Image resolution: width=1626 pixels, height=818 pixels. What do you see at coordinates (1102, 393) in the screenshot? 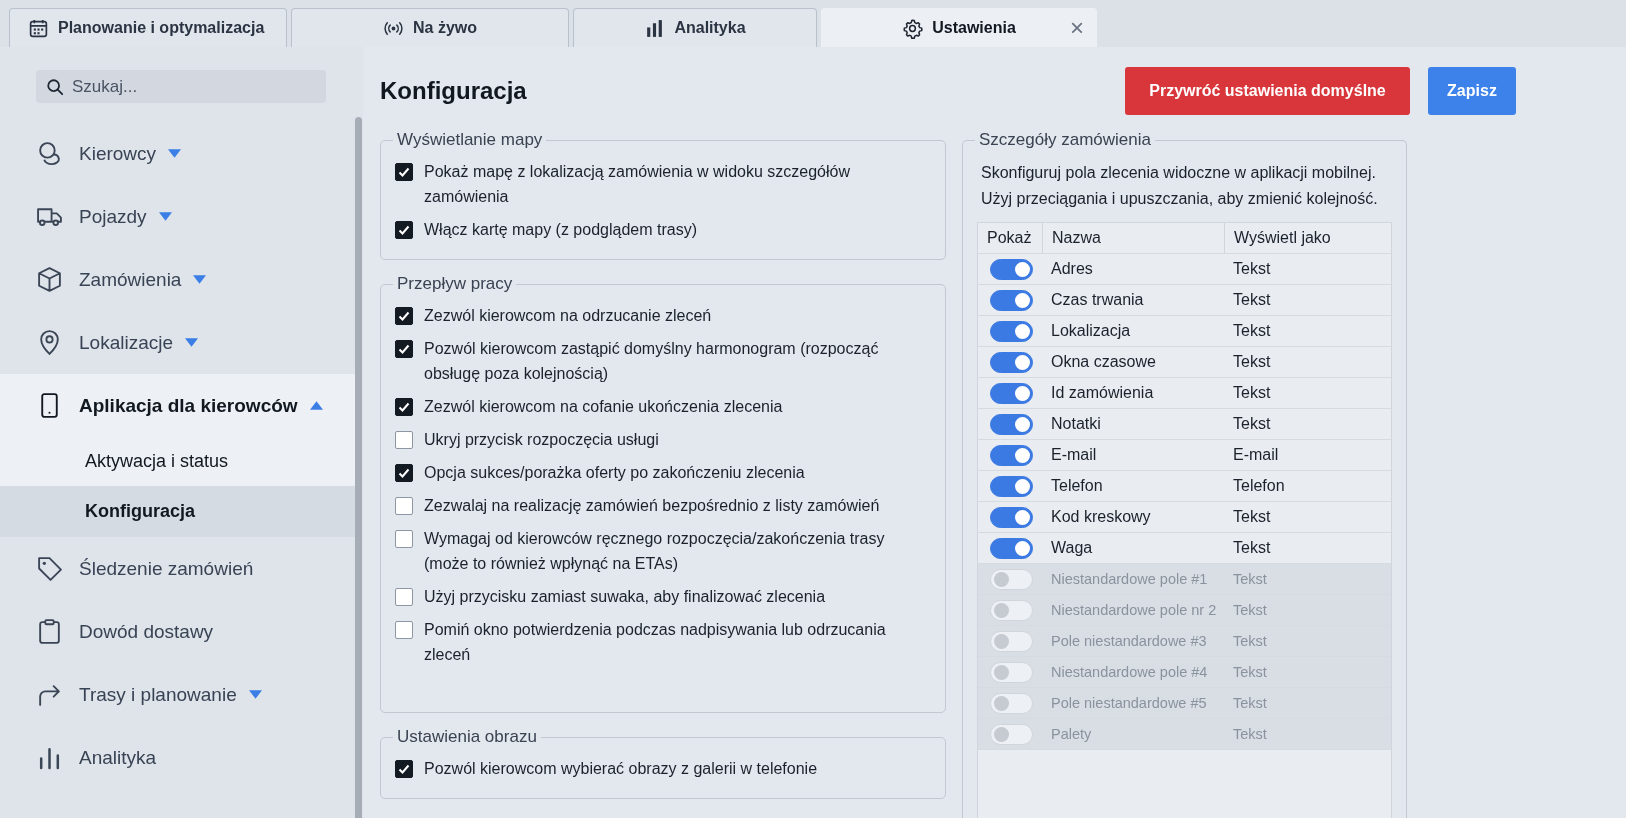
I see `table-cell-text: Id zamówienia` at bounding box center [1102, 393].